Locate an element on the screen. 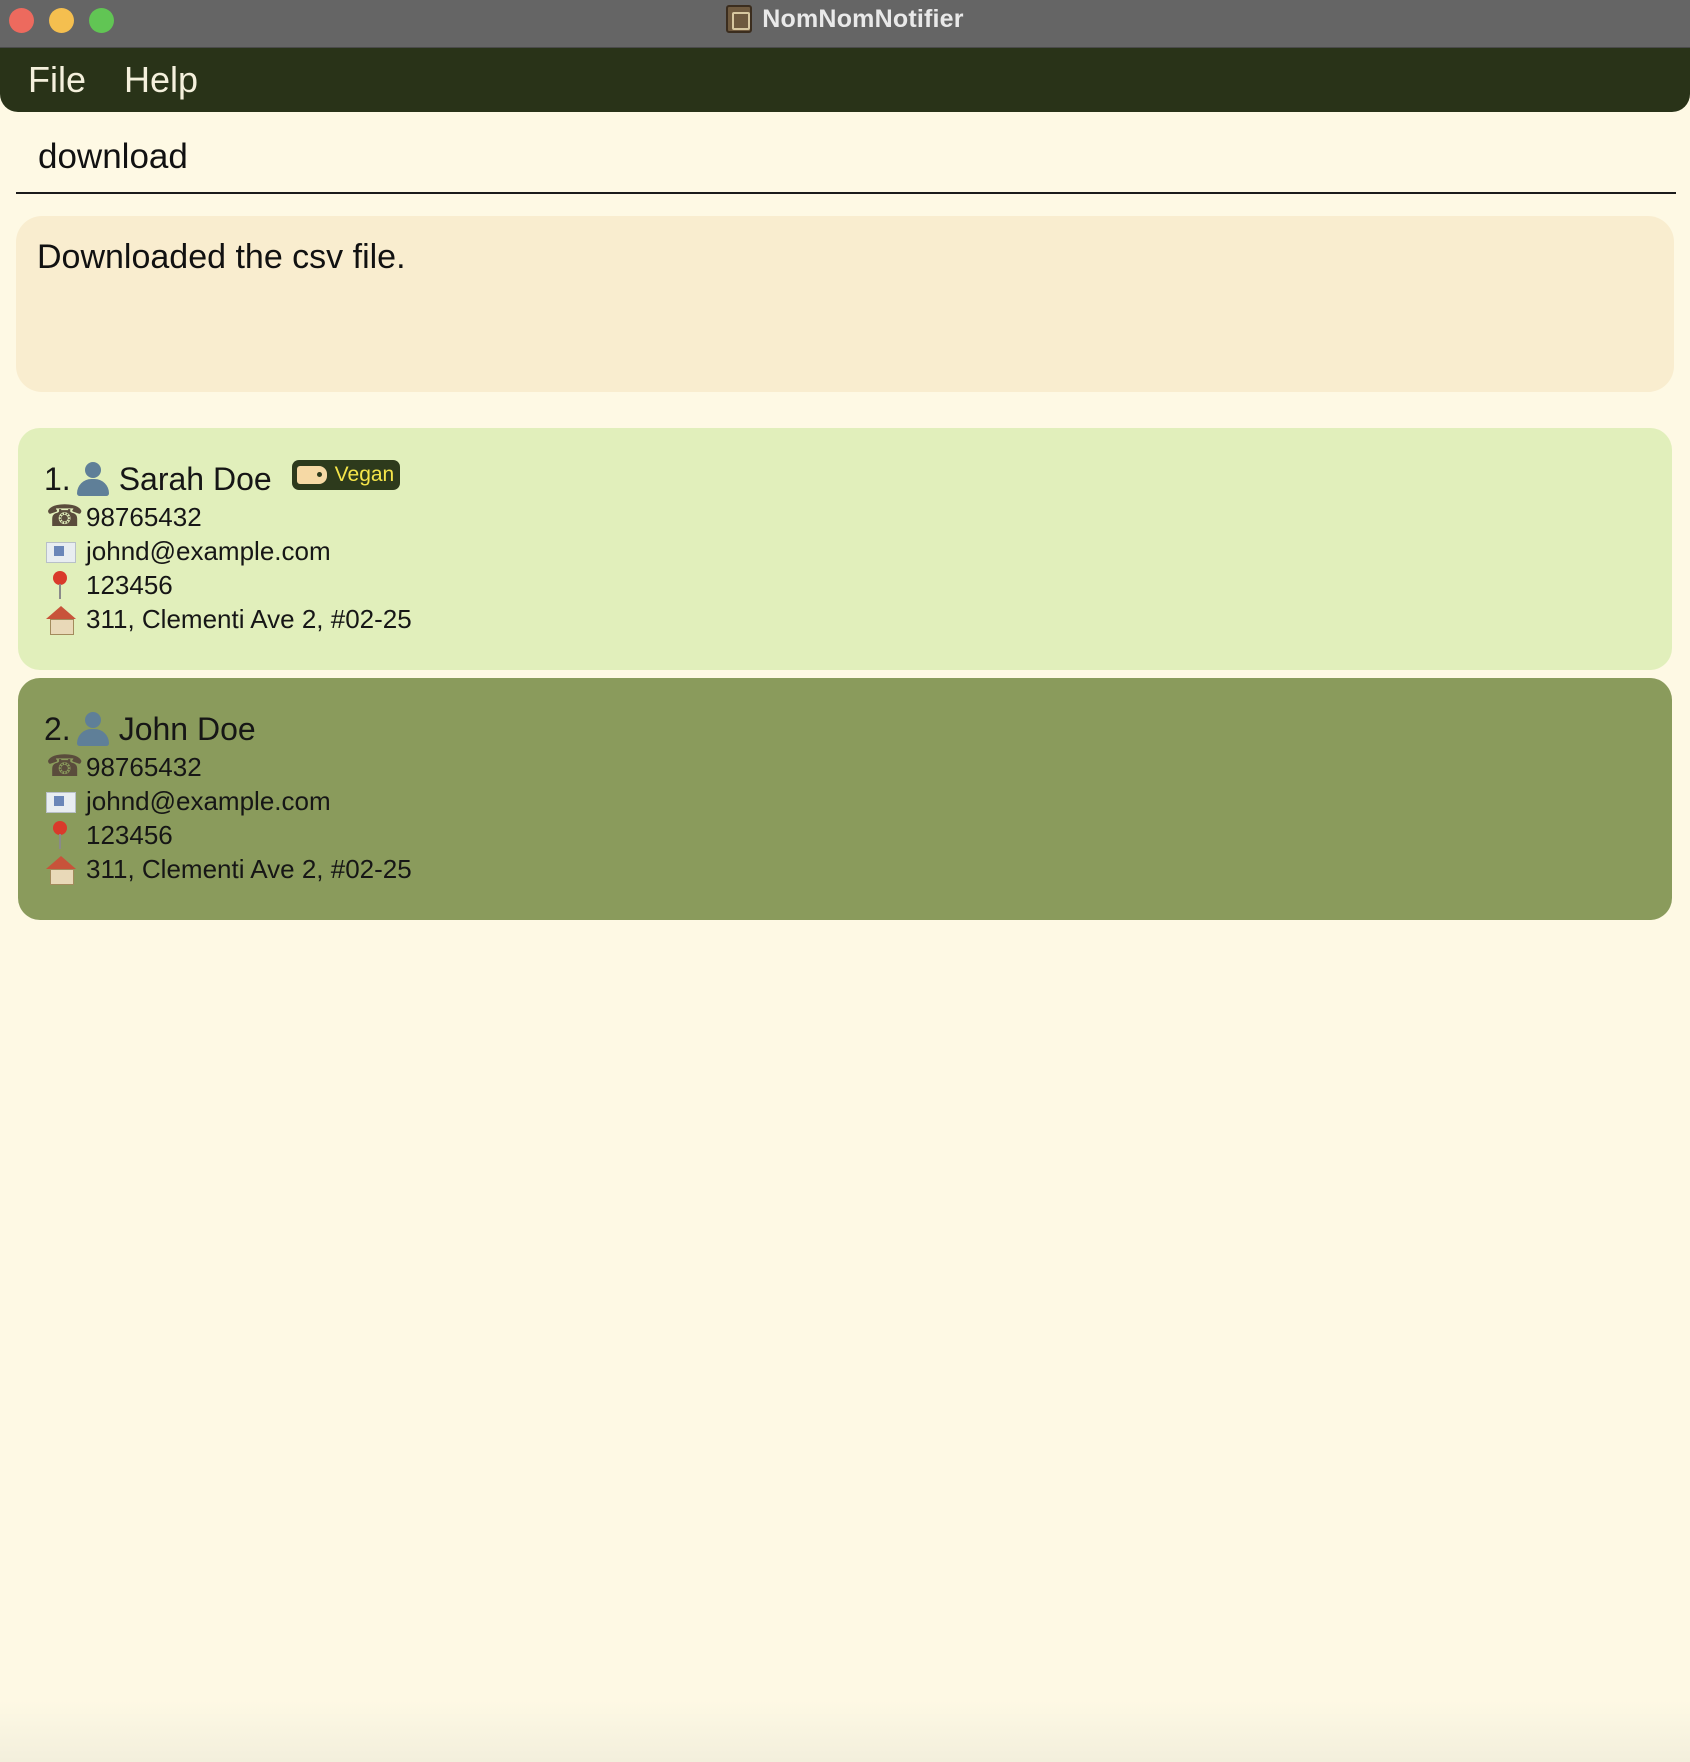 The height and width of the screenshot is (1762, 1690). person-name: Sarah Doe is located at coordinates (195, 478).